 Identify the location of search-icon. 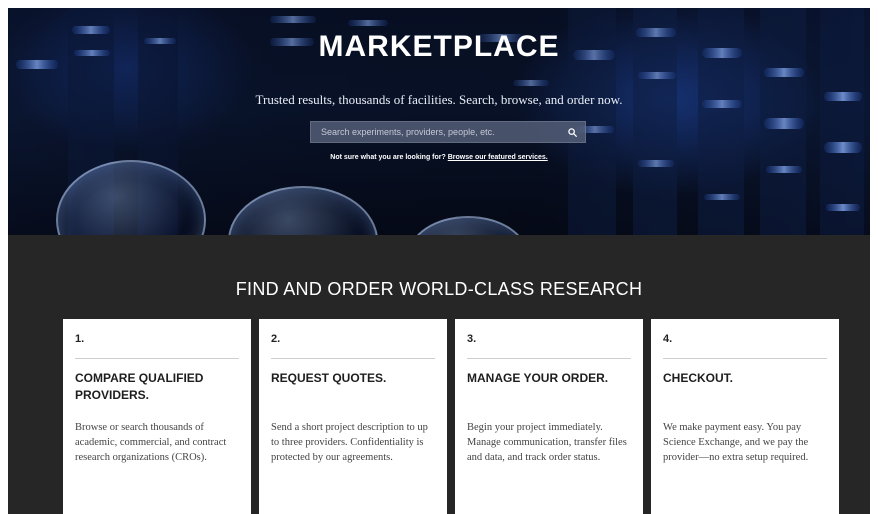
(572, 132).